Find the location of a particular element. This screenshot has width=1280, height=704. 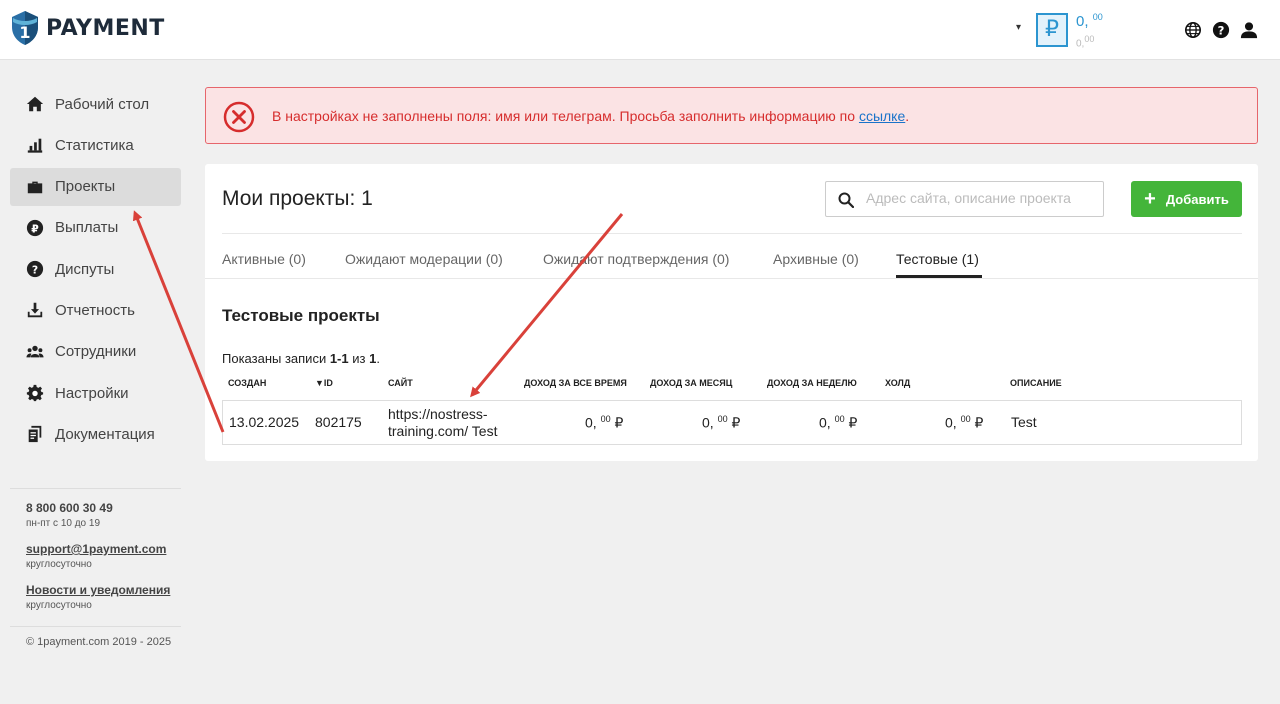

sidebar-item-payouts: ₽ Выплаты is located at coordinates (95, 228).